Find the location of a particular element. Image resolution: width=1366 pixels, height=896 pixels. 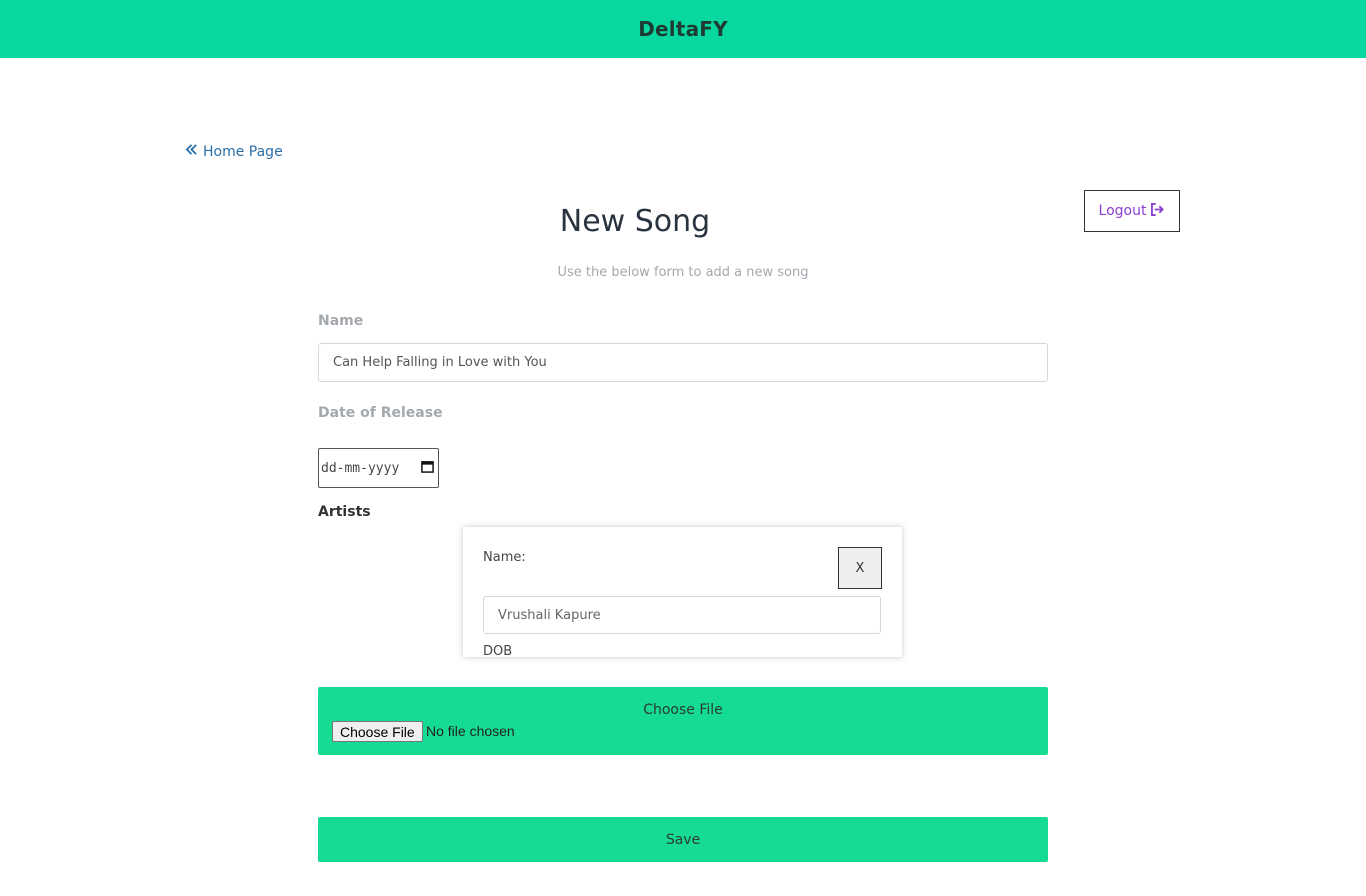

home-page-label: Home Page is located at coordinates (243, 151).